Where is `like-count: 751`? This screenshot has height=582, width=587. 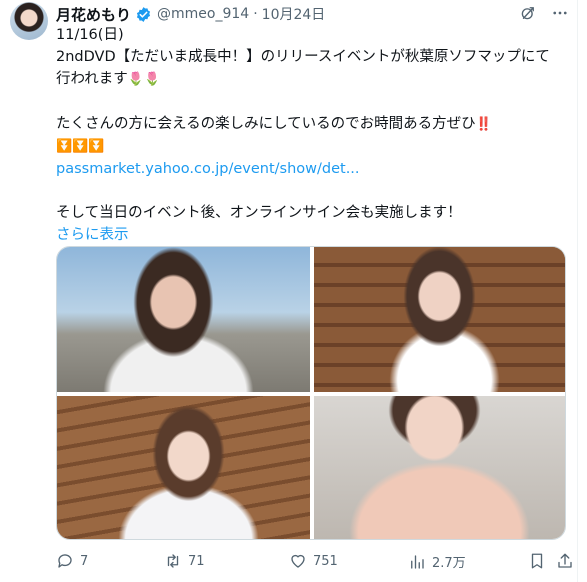 like-count: 751 is located at coordinates (325, 561).